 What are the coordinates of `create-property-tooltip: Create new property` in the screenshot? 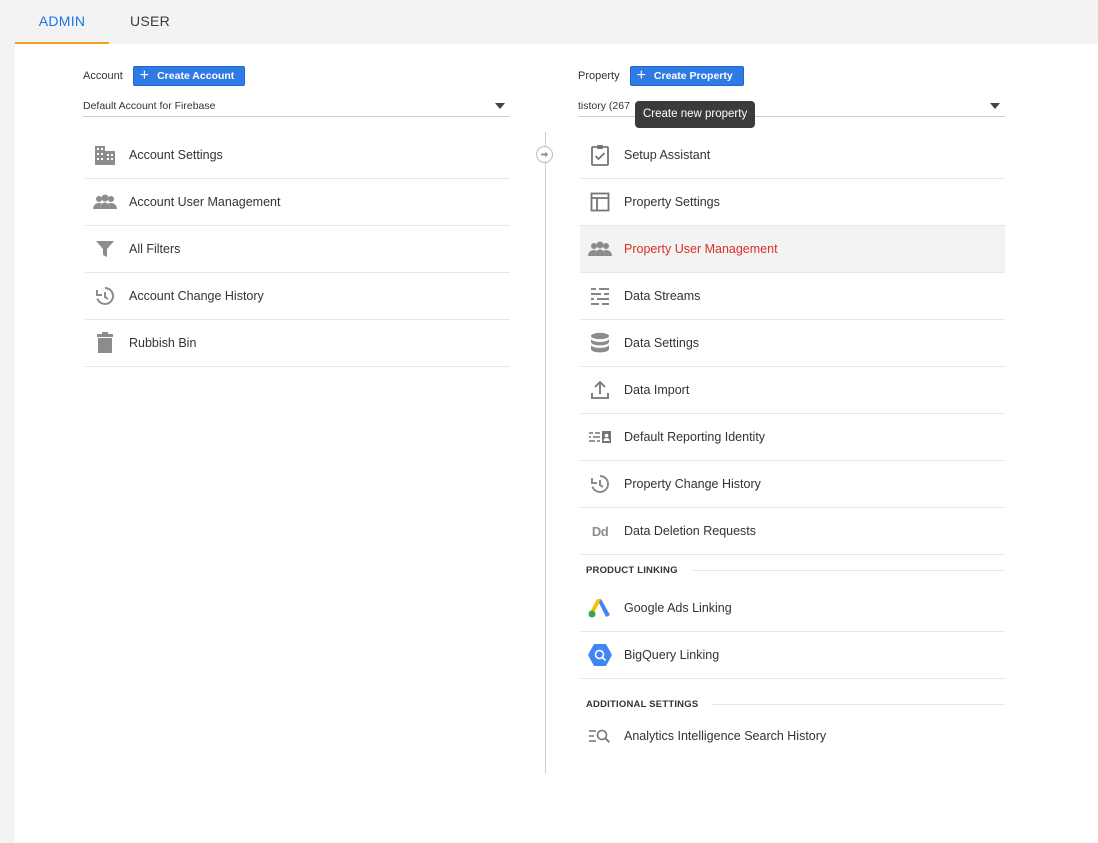 It's located at (695, 114).